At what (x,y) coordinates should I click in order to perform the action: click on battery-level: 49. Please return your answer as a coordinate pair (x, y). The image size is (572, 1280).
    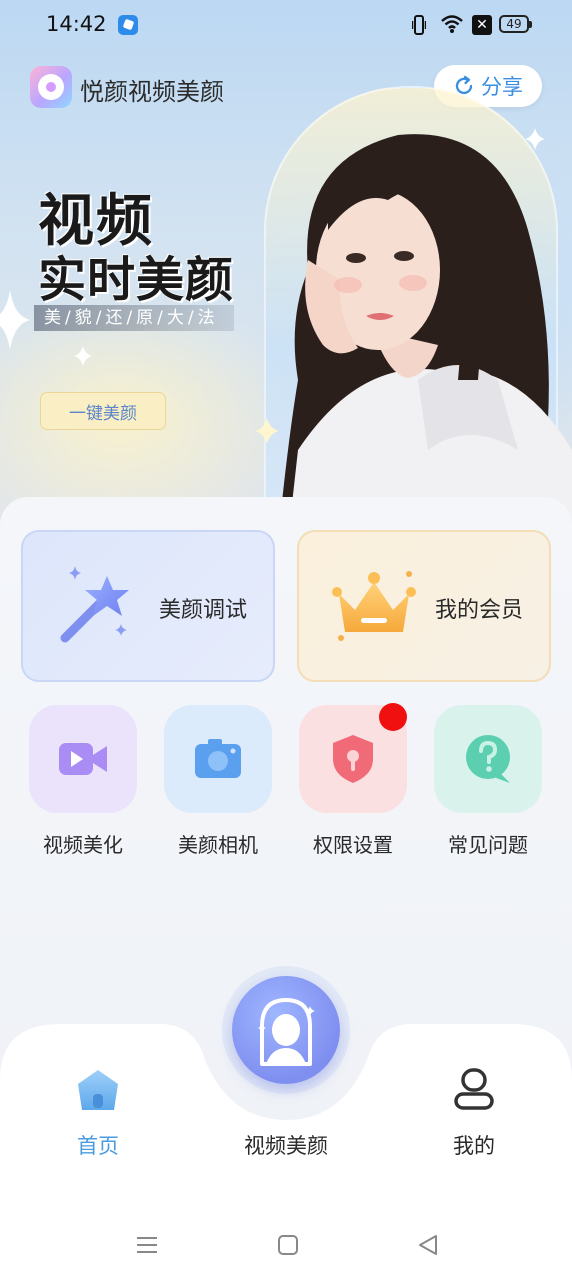
    Looking at the image, I should click on (514, 24).